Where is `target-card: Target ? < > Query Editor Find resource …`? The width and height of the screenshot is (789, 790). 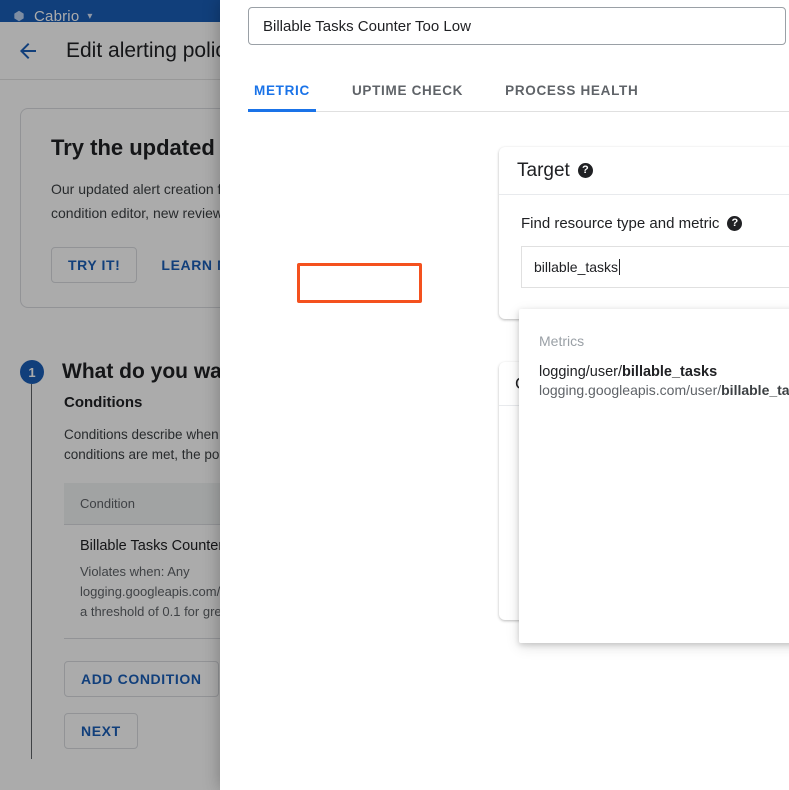
target-card: Target ? < > Query Editor Find resource … is located at coordinates (644, 233).